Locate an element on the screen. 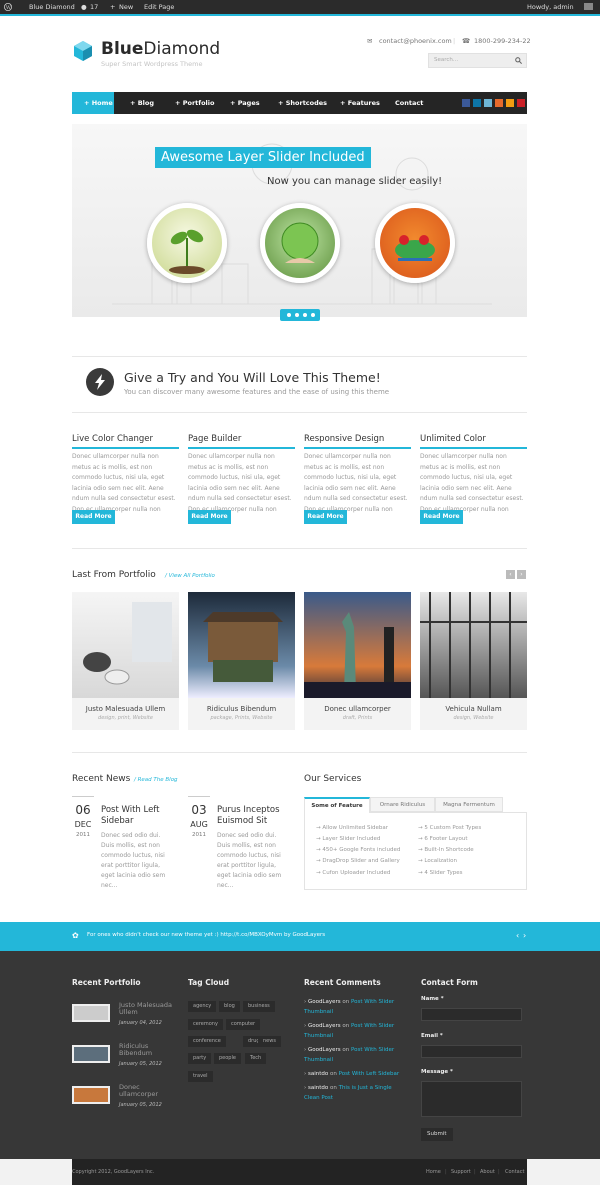 The height and width of the screenshot is (1185, 600). copyright-text: Copyright 2012, GoodLayers Inc. is located at coordinates (113, 1172).